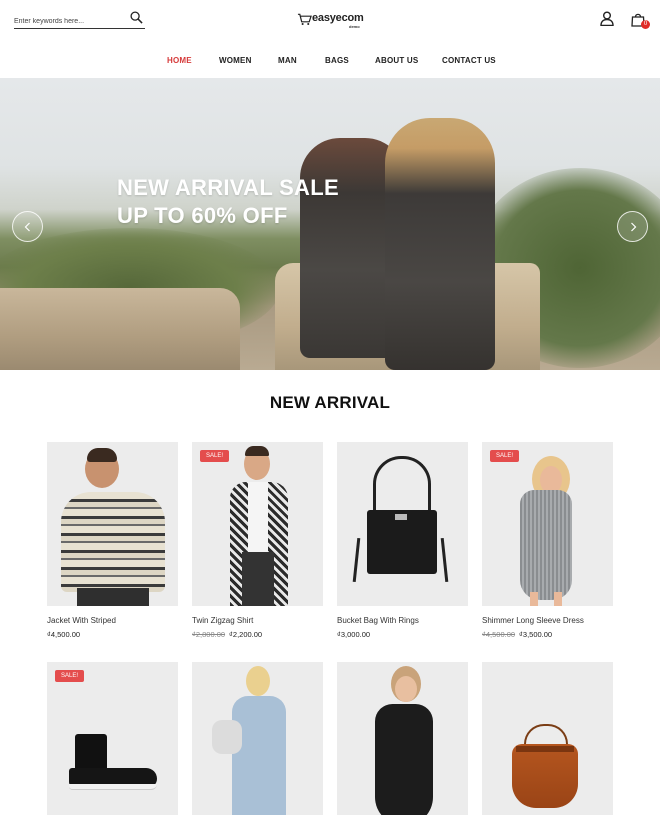  What do you see at coordinates (222, 620) in the screenshot?
I see `product-name: Twin Zigzag Shirt` at bounding box center [222, 620].